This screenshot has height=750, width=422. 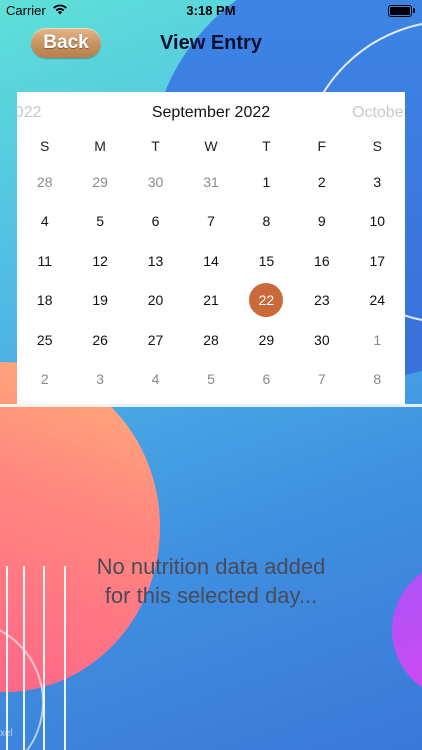 I want to click on weekday-label: F, so click(x=322, y=146).